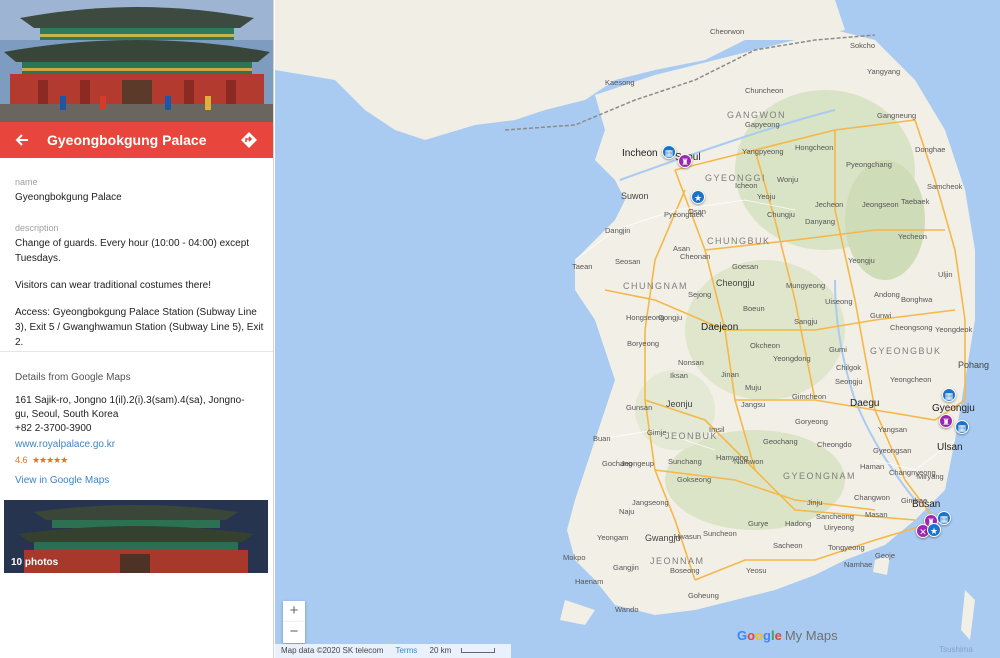  I want to click on town-label: Yeongcheon, so click(911, 379).